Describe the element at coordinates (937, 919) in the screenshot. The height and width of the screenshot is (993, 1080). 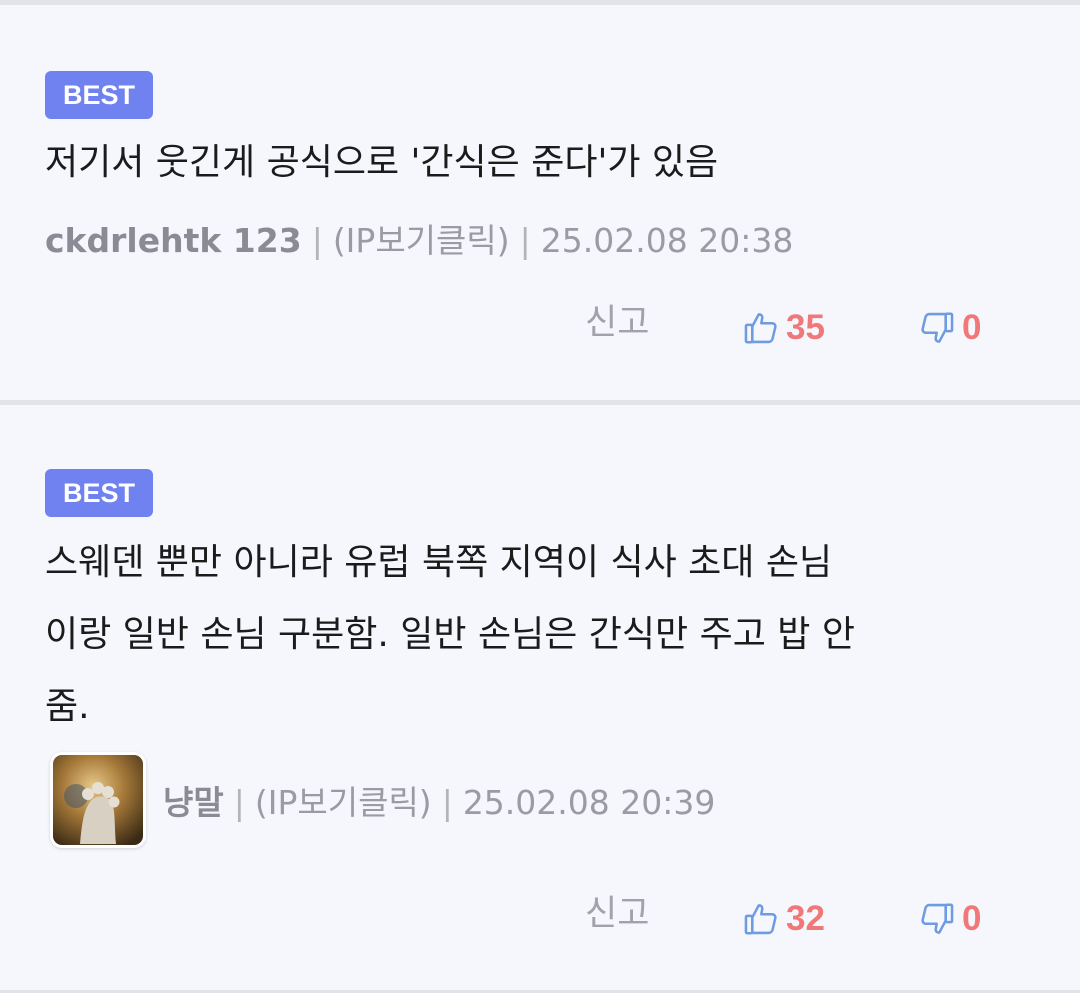
I see `thumbs-down-icon` at that location.